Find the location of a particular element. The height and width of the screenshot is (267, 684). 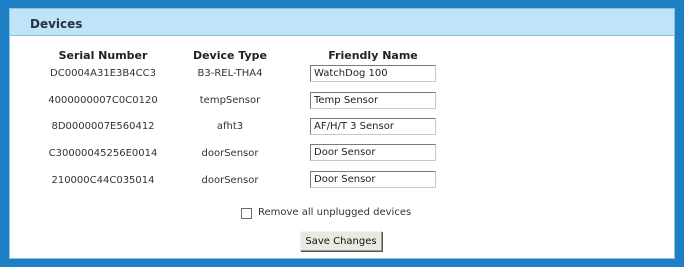

column-header-friendly-name: Friendly Name is located at coordinates (373, 55).